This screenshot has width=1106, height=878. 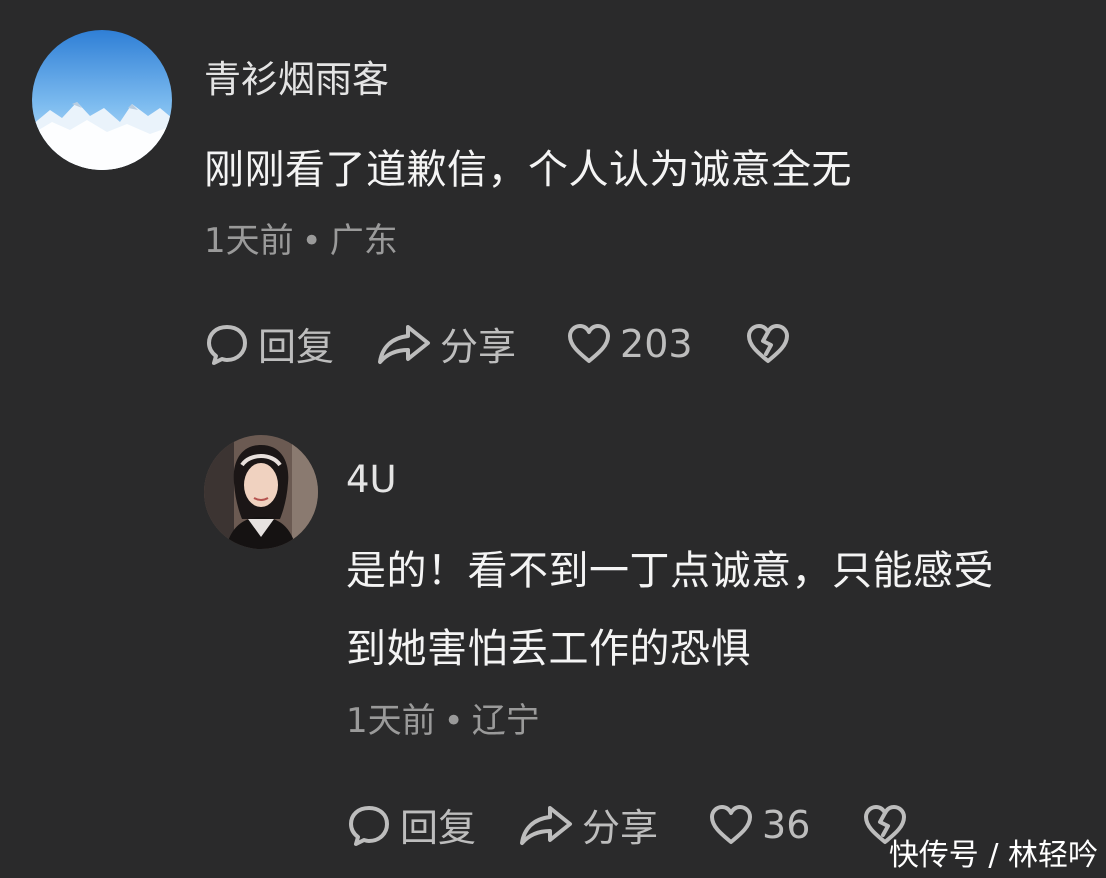 What do you see at coordinates (786, 824) in the screenshot?
I see `like-count: 36` at bounding box center [786, 824].